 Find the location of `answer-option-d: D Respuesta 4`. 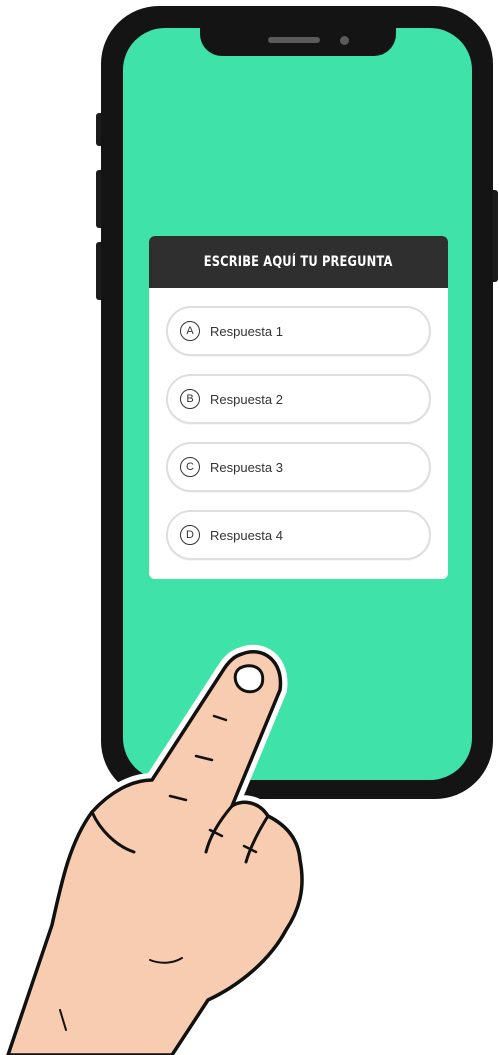

answer-option-d: D Respuesta 4 is located at coordinates (298, 535).